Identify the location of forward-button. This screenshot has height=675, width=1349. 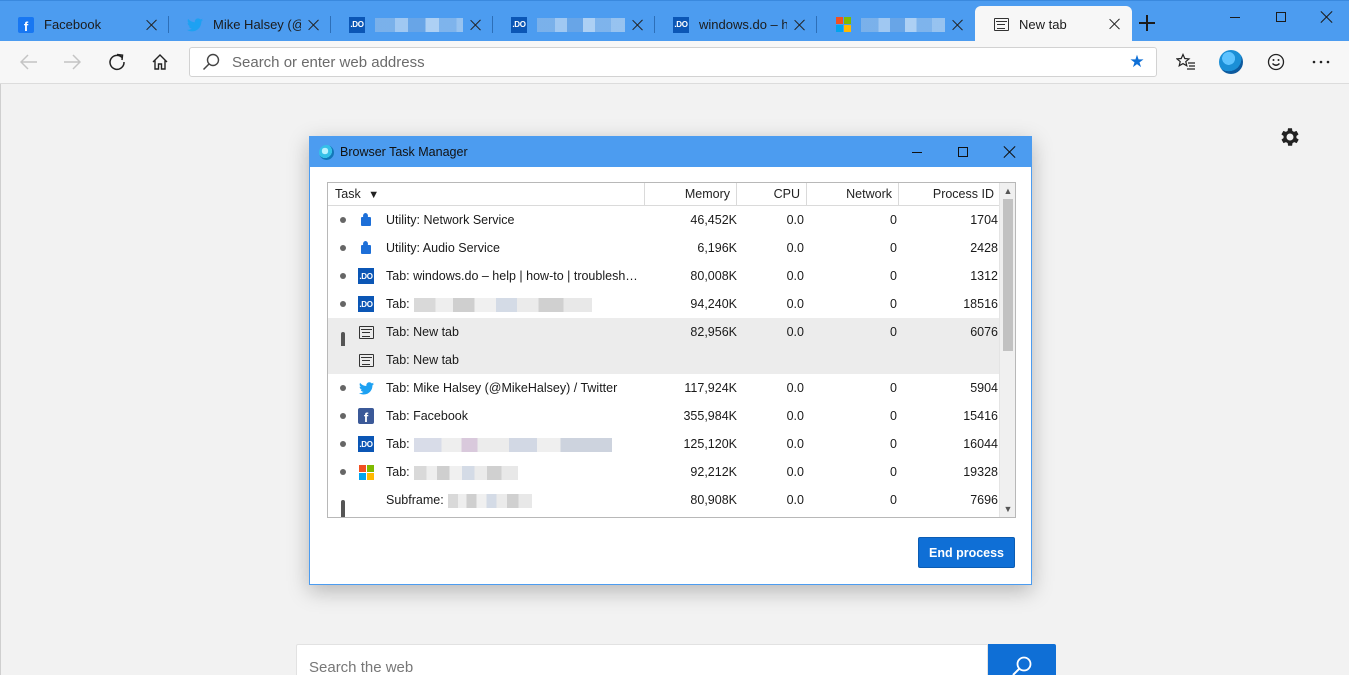
(72, 62).